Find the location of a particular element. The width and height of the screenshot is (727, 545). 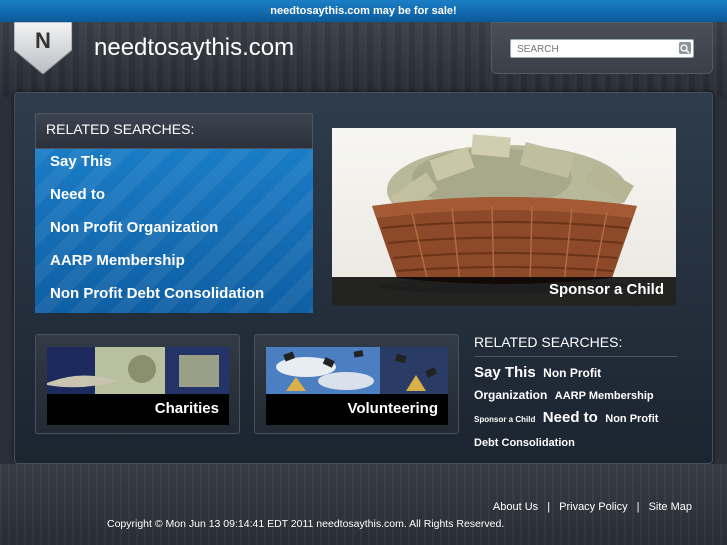

search-panel is located at coordinates (602, 48).